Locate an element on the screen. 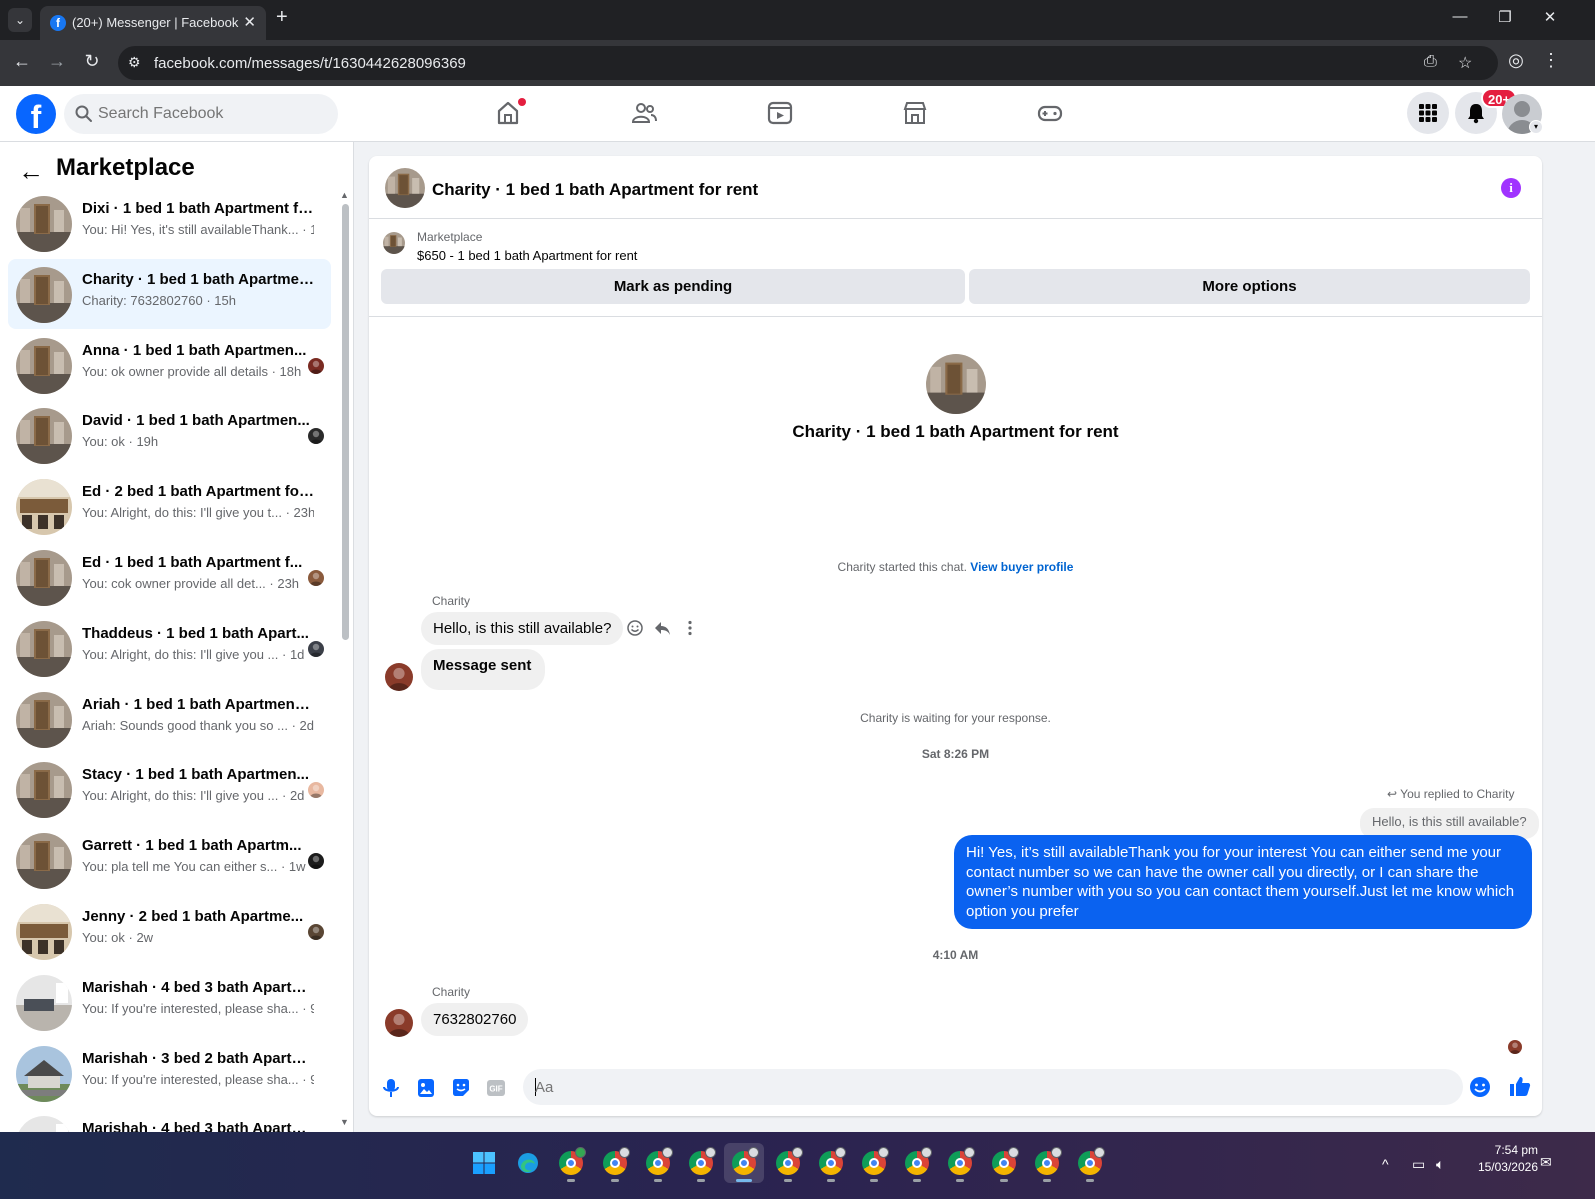  volume-icon: 🔈︎ is located at coordinates (1440, 1164).